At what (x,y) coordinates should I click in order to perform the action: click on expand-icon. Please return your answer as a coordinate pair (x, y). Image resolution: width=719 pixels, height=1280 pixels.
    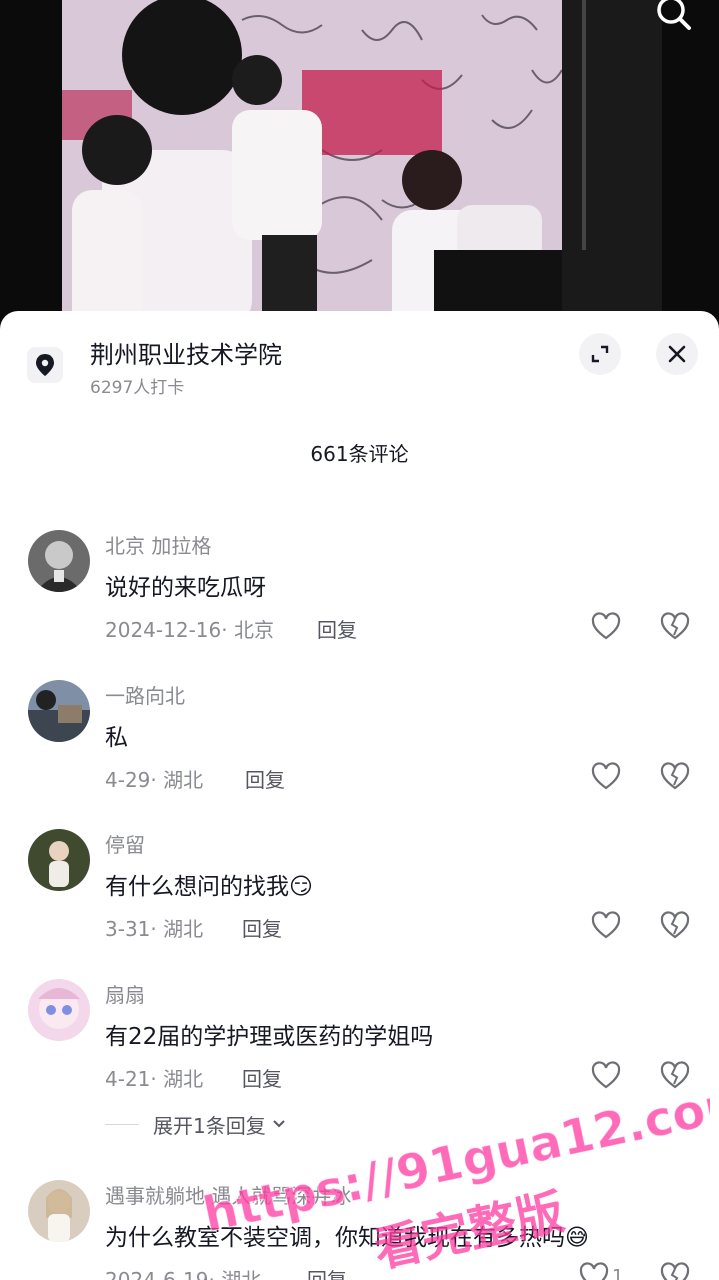
    Looking at the image, I should click on (600, 354).